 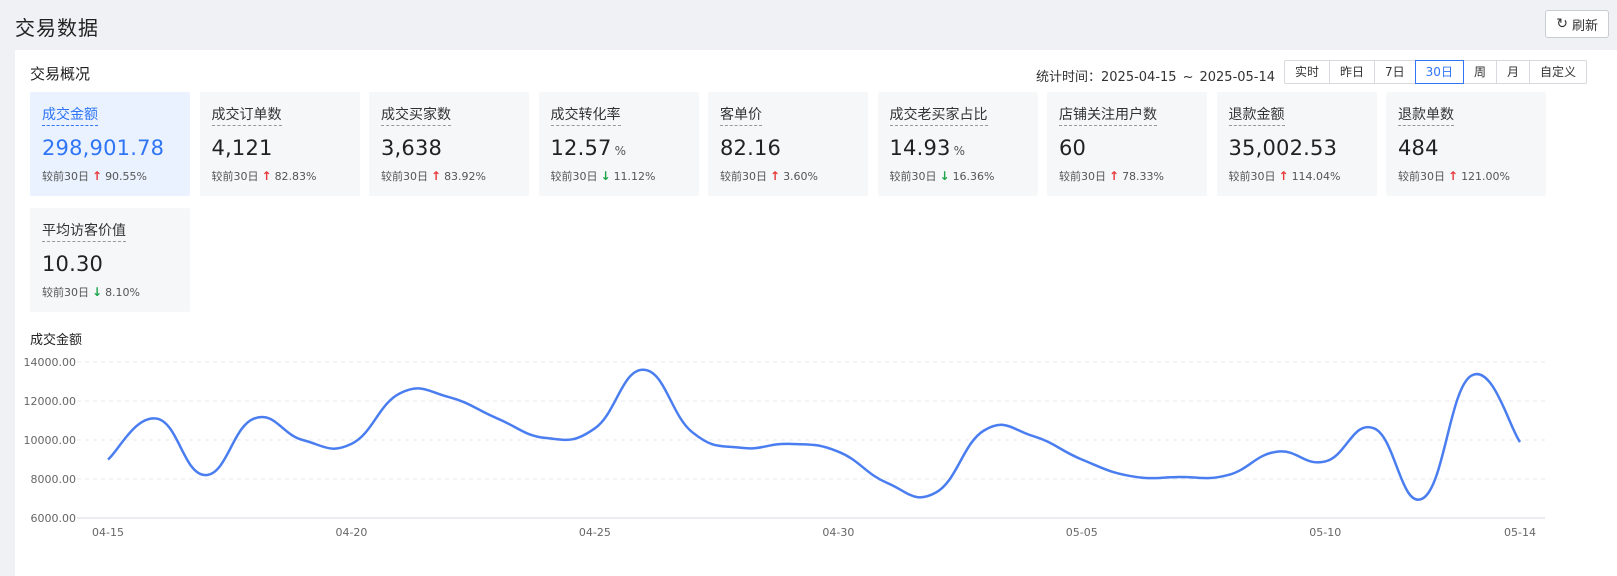 I want to click on range-tab-3: 30日, so click(x=1439, y=72).